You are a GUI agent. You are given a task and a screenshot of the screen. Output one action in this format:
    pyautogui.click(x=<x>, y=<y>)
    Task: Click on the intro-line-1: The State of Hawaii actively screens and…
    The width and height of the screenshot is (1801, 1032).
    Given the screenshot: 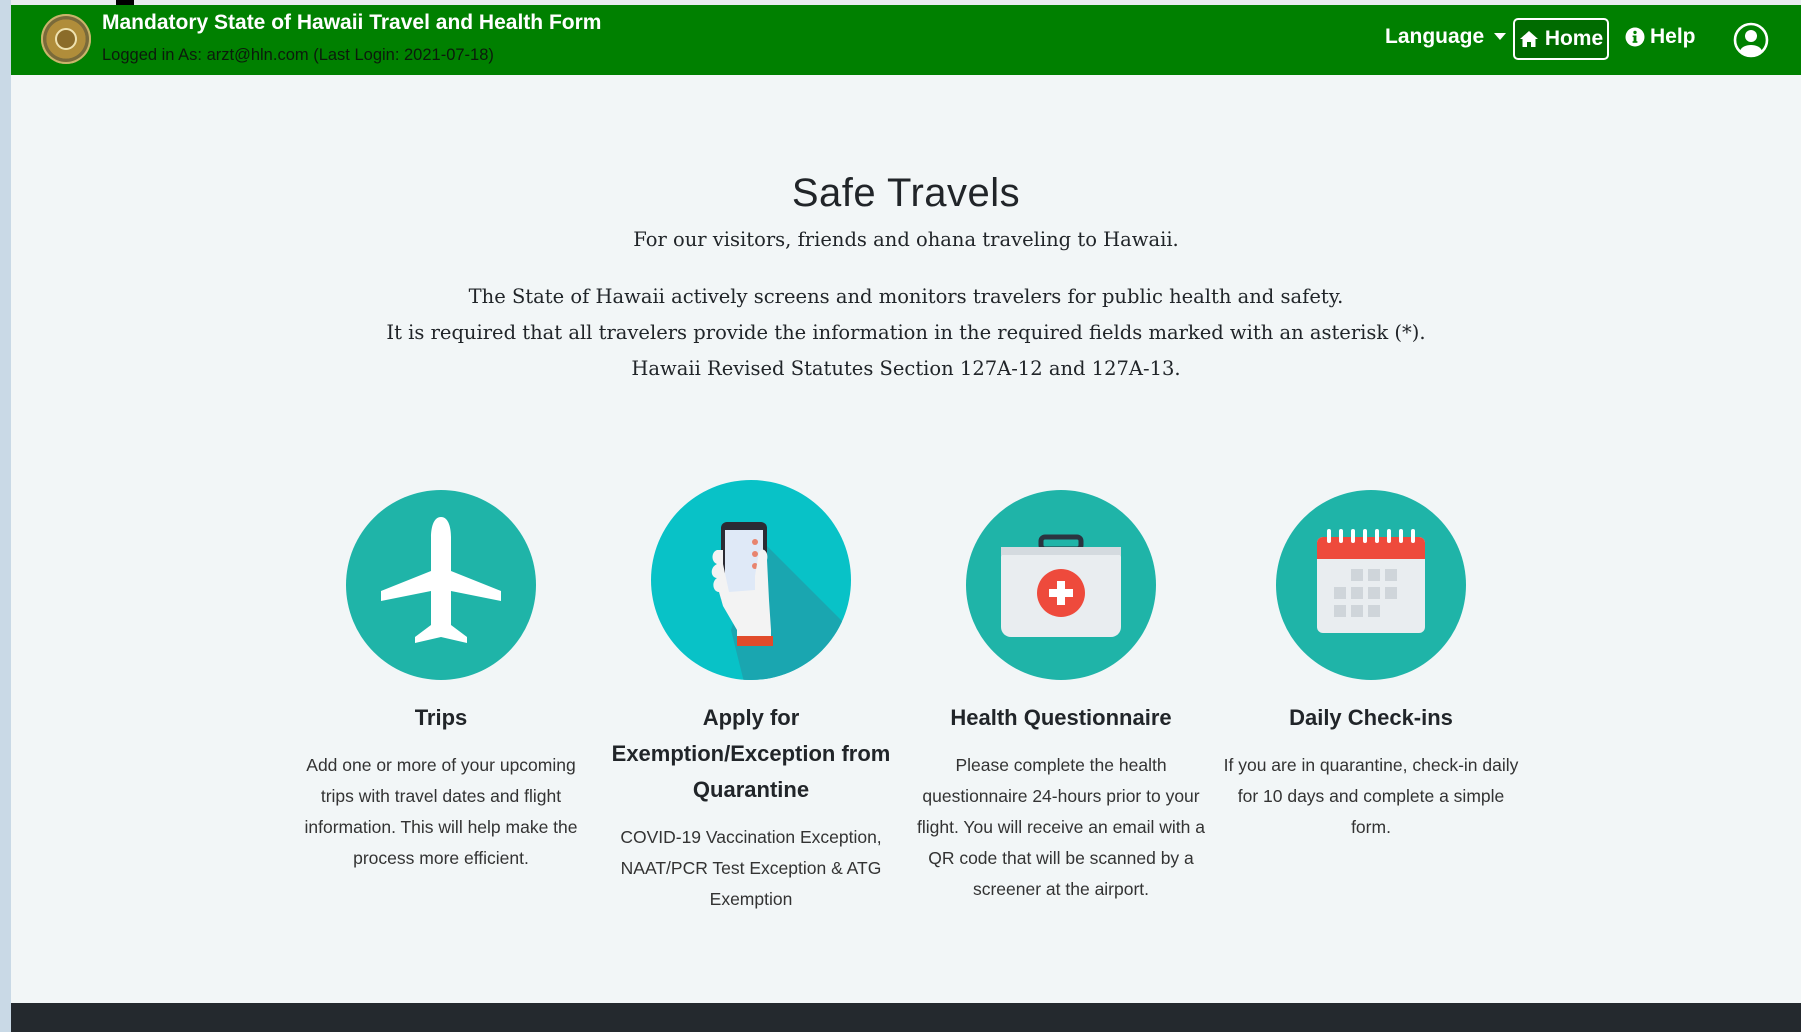 What is the action you would take?
    pyautogui.click(x=906, y=296)
    